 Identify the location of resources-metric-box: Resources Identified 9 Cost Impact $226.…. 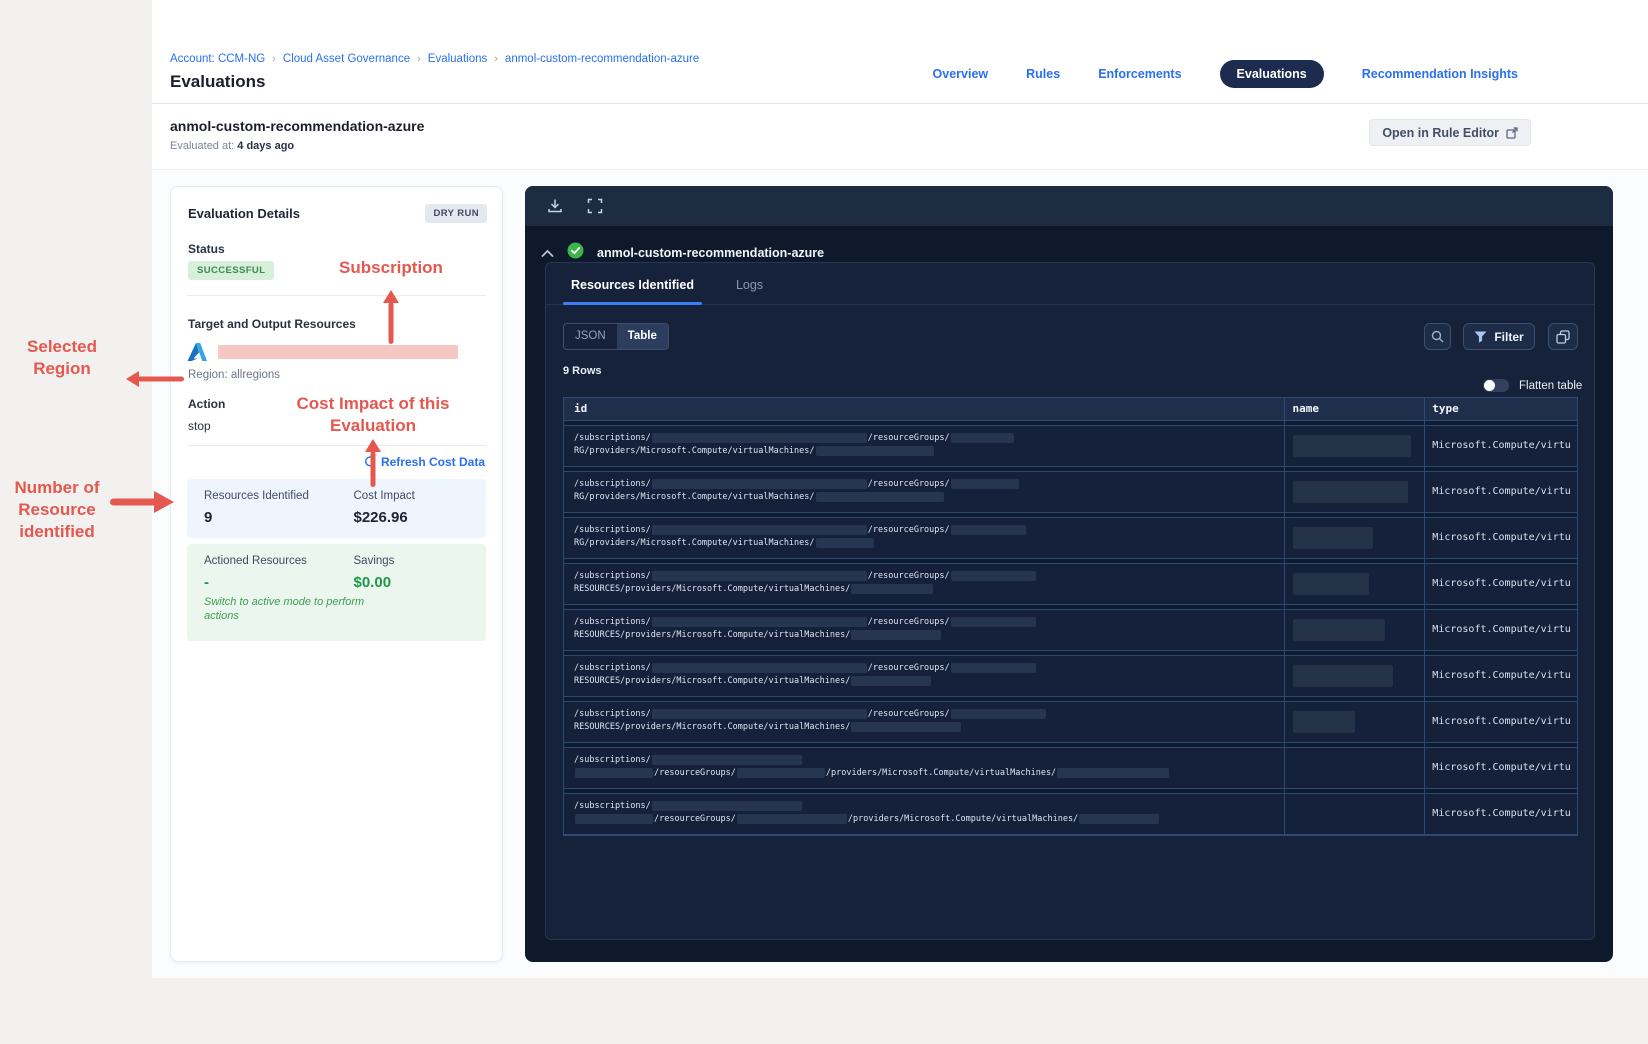
(336, 508).